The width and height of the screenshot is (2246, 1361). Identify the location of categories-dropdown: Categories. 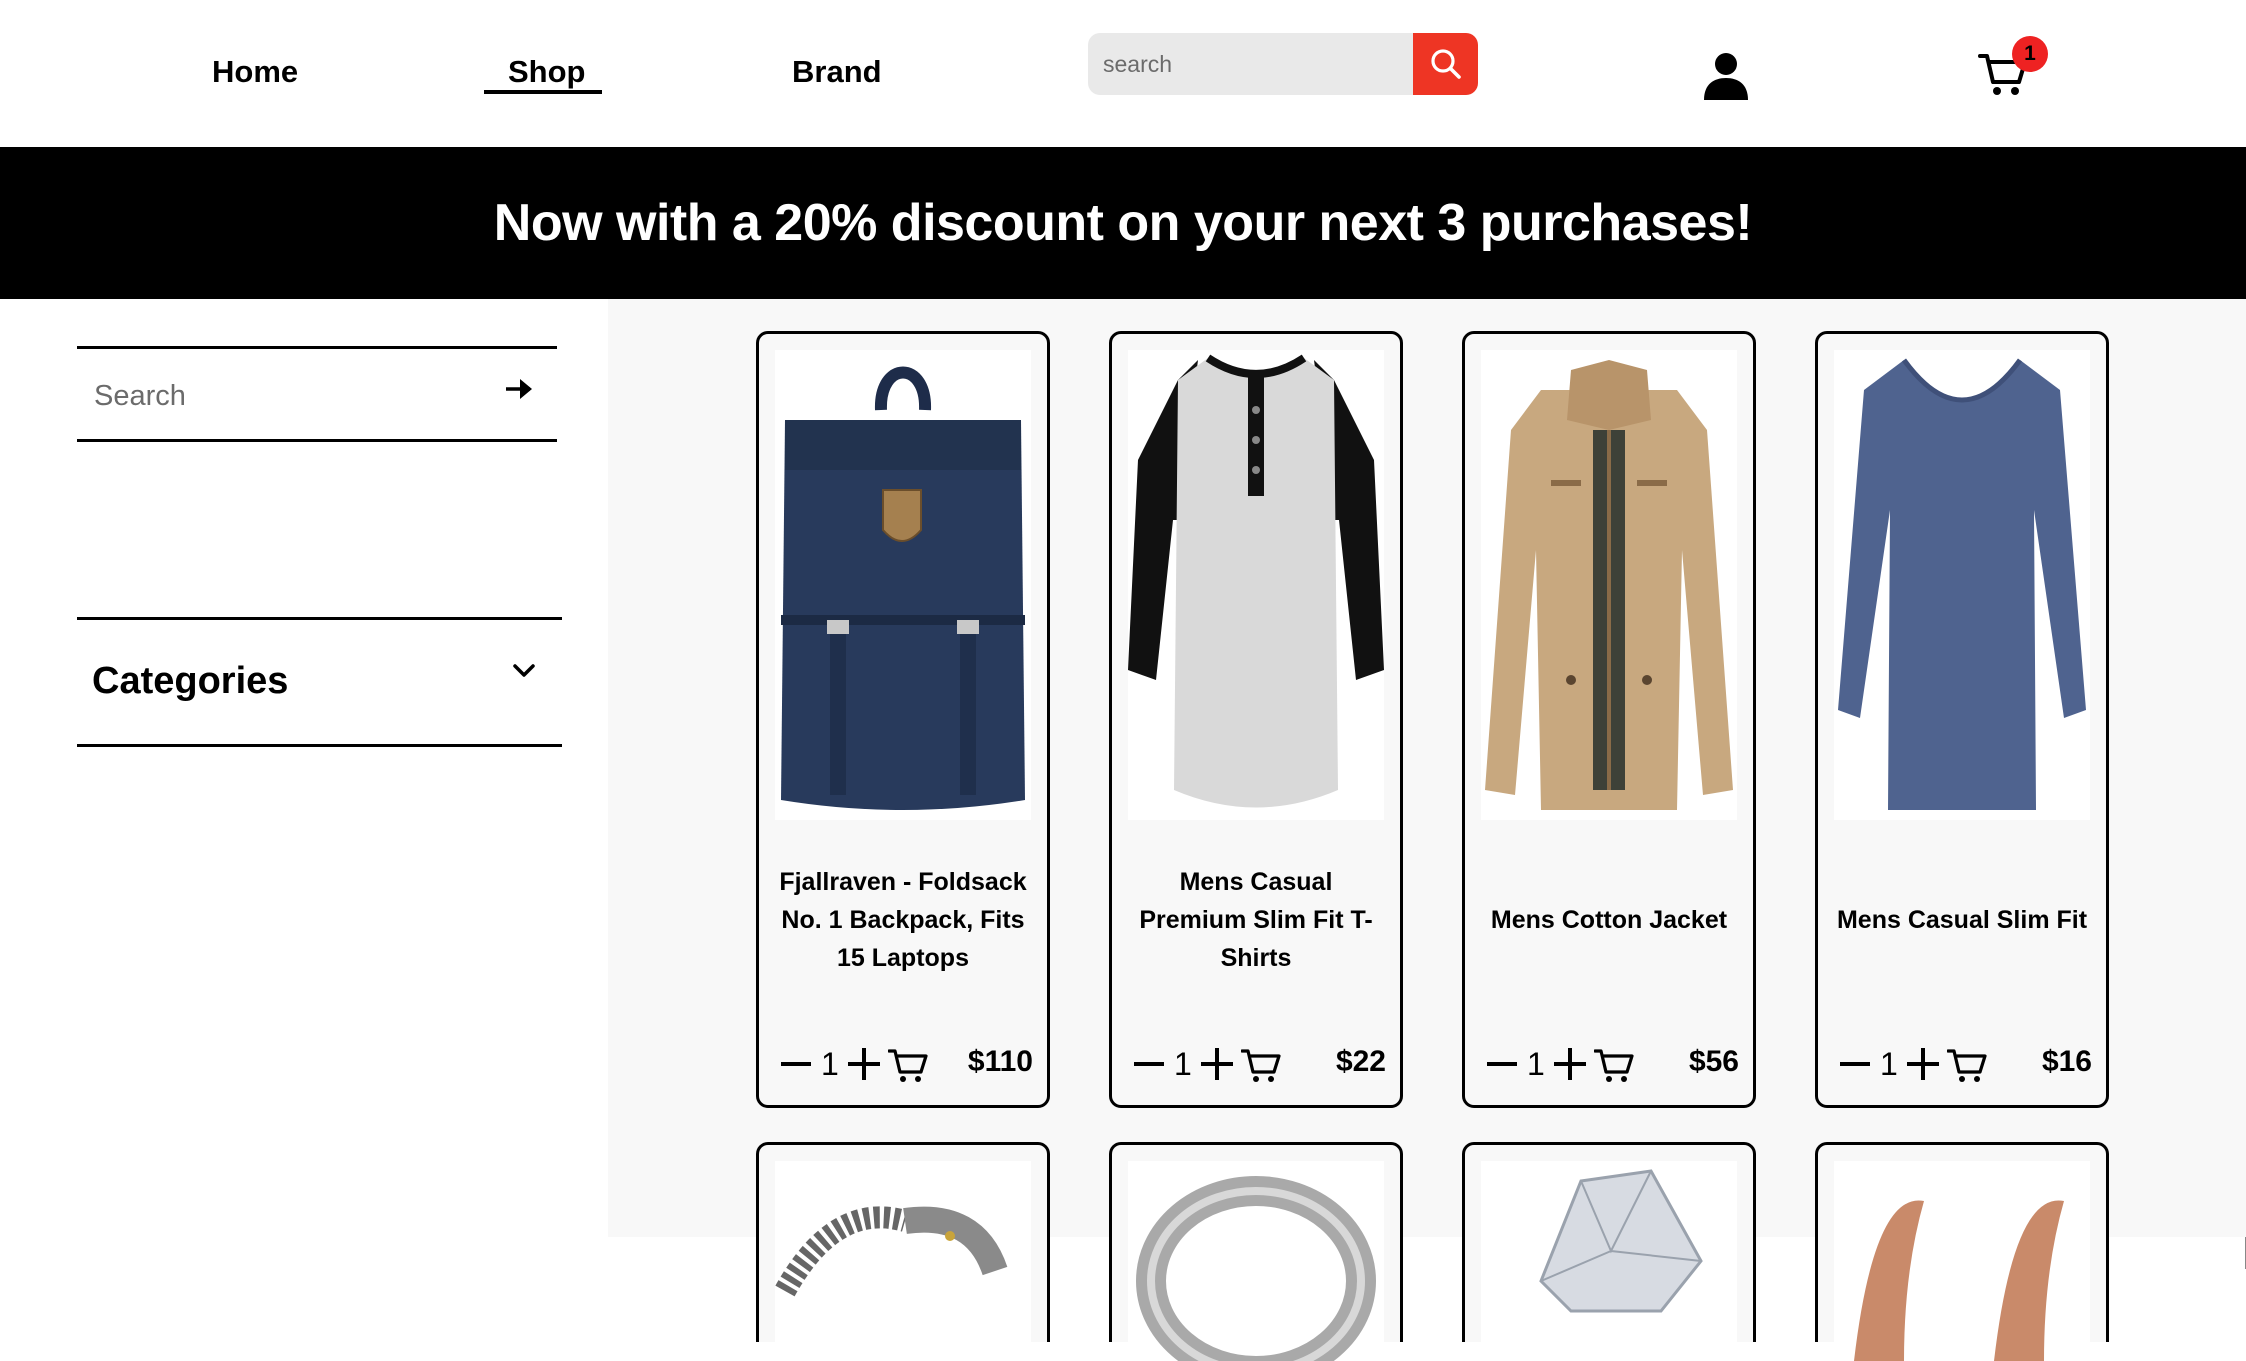
(319, 682).